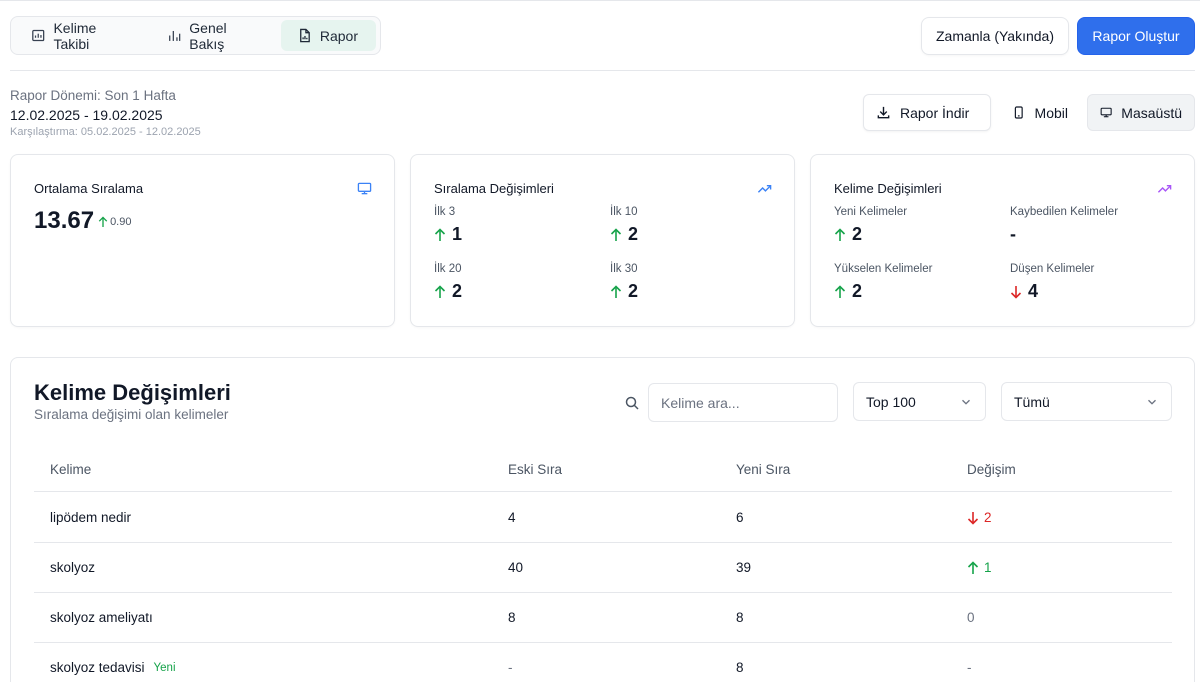 This screenshot has height=682, width=1200. I want to click on card-title: Sıralama Değişimleri, so click(494, 188).